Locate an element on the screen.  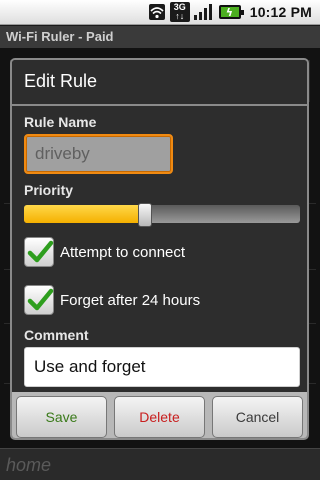
network-activity-label: ↑↓ is located at coordinates (180, 16).